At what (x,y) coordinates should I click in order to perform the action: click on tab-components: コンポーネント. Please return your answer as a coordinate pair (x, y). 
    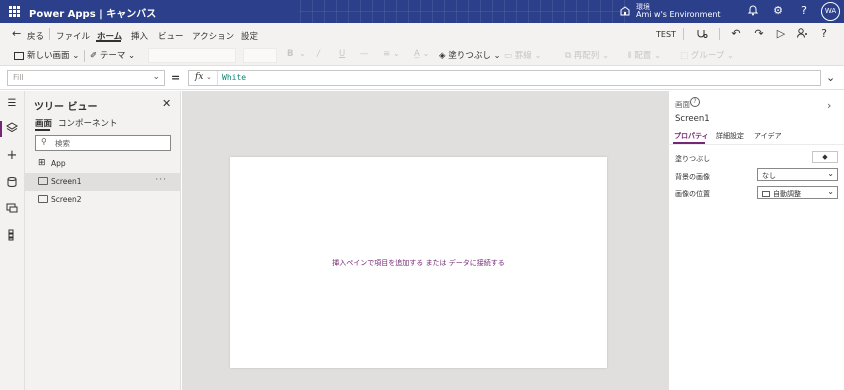
    Looking at the image, I should click on (88, 123).